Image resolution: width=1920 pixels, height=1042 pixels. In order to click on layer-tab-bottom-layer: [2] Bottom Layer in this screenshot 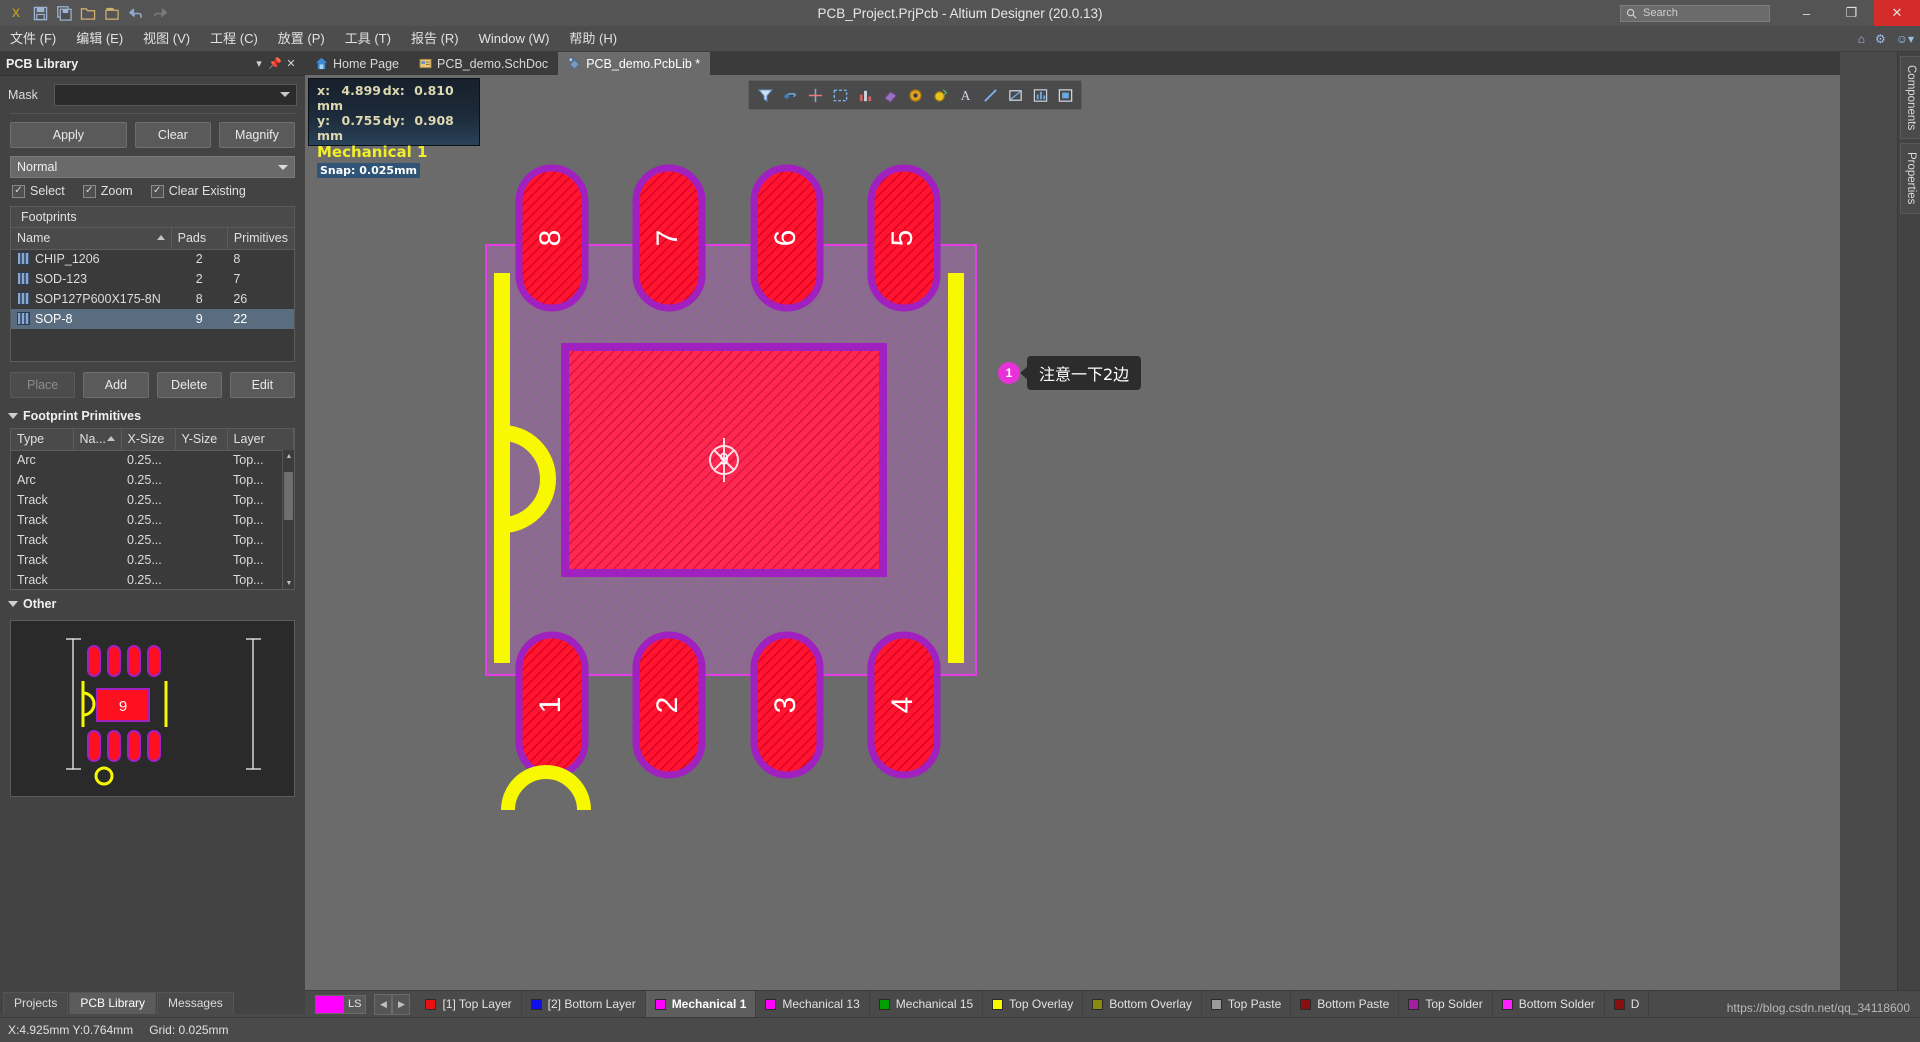, I will do `click(584, 1004)`.